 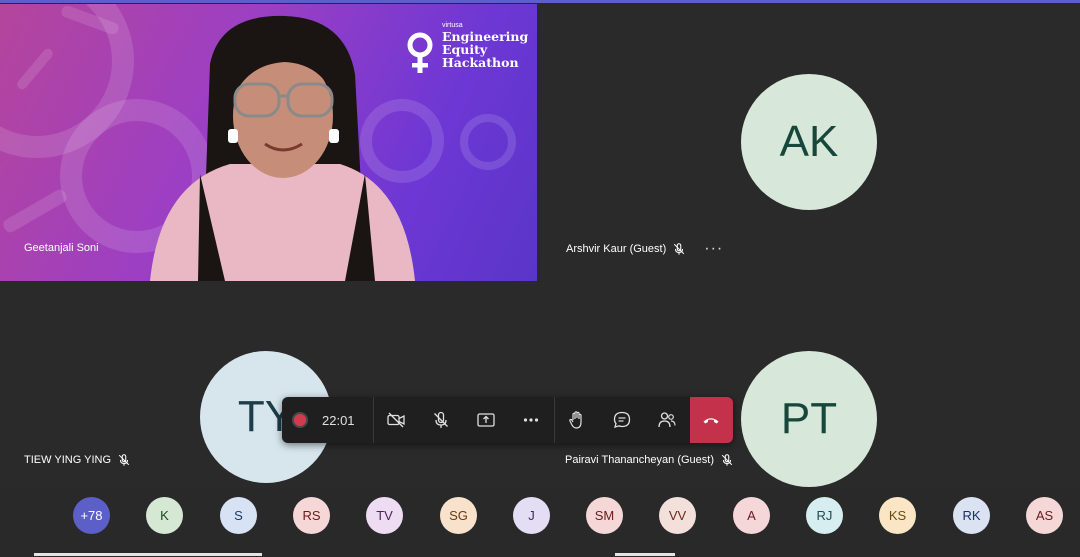 I want to click on participant-avatar-chip: VV, so click(x=677, y=515).